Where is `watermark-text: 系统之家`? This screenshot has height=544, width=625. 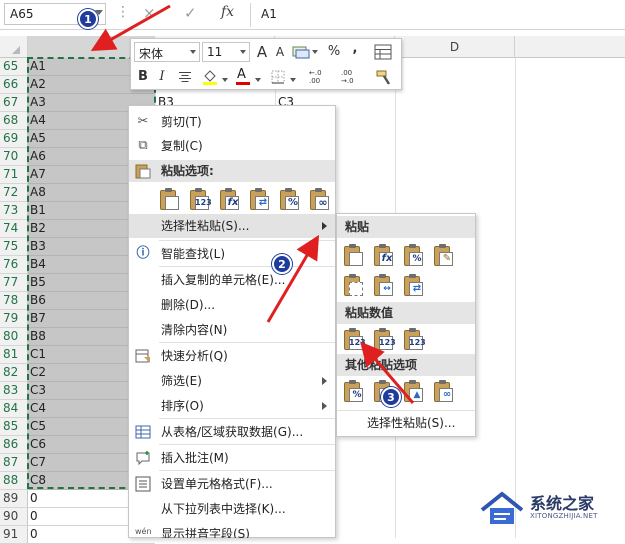
watermark-text: 系统之家 is located at coordinates (562, 503).